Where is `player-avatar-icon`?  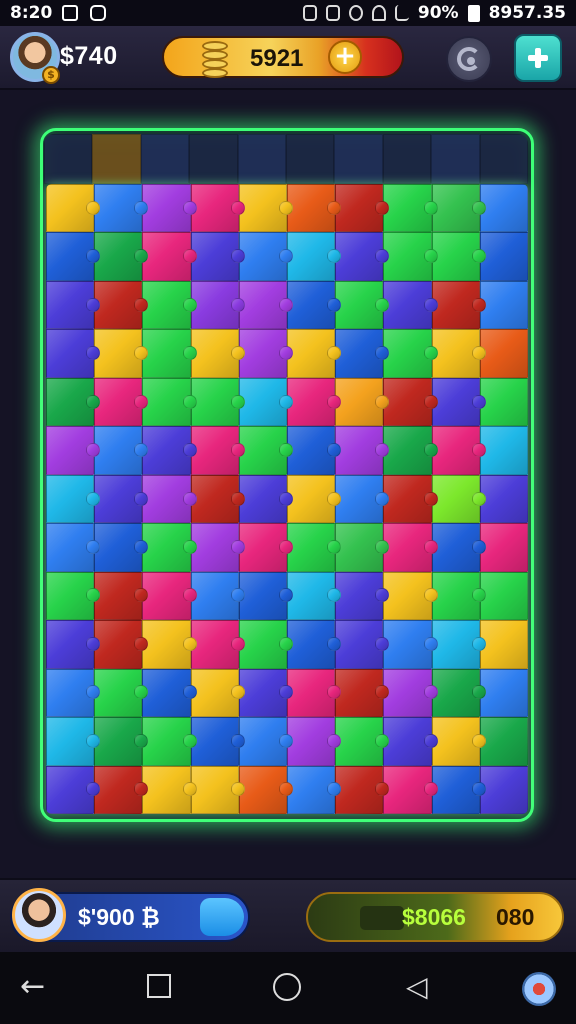
player-avatar-icon is located at coordinates (39, 915).